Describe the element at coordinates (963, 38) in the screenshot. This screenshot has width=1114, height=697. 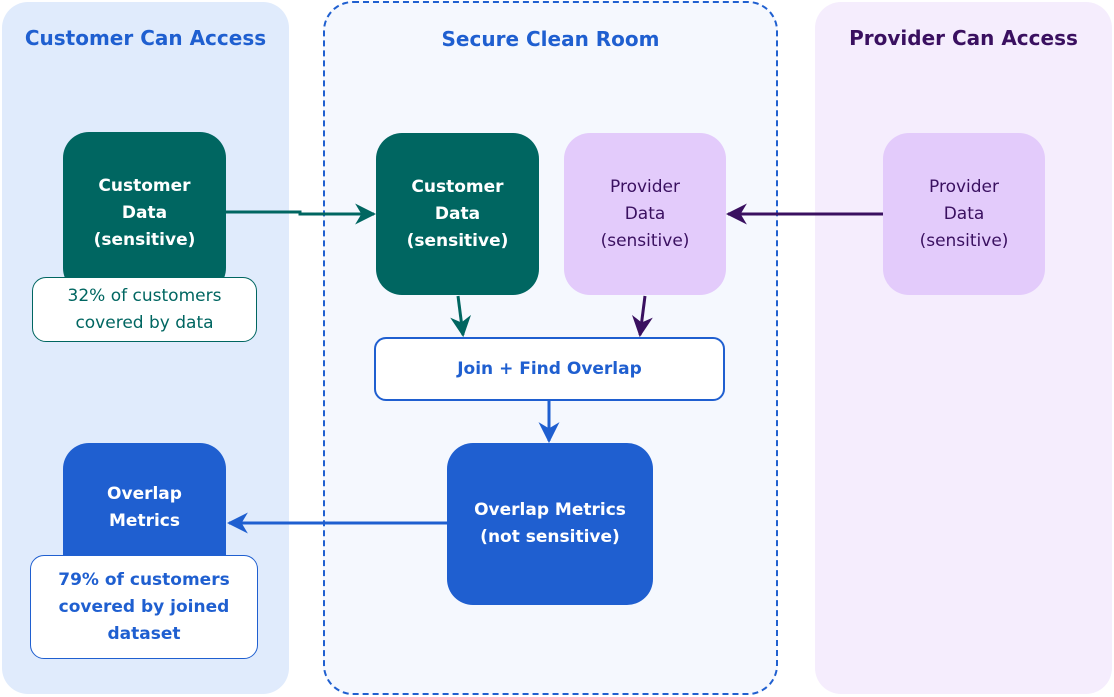
I see `provider-zone-title: Provider Can Access` at that location.